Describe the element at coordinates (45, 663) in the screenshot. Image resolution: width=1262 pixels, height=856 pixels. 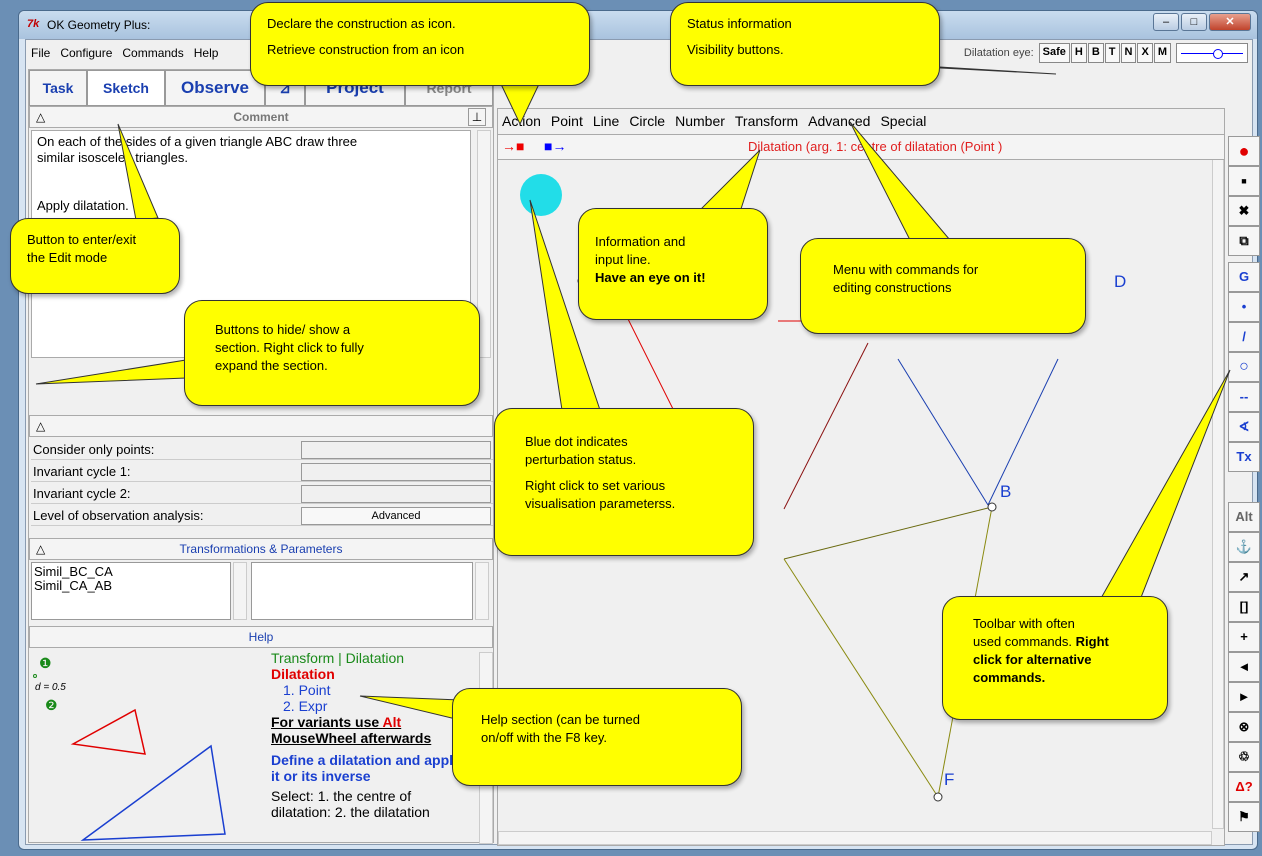
I see `help-marker-1: ❶` at that location.